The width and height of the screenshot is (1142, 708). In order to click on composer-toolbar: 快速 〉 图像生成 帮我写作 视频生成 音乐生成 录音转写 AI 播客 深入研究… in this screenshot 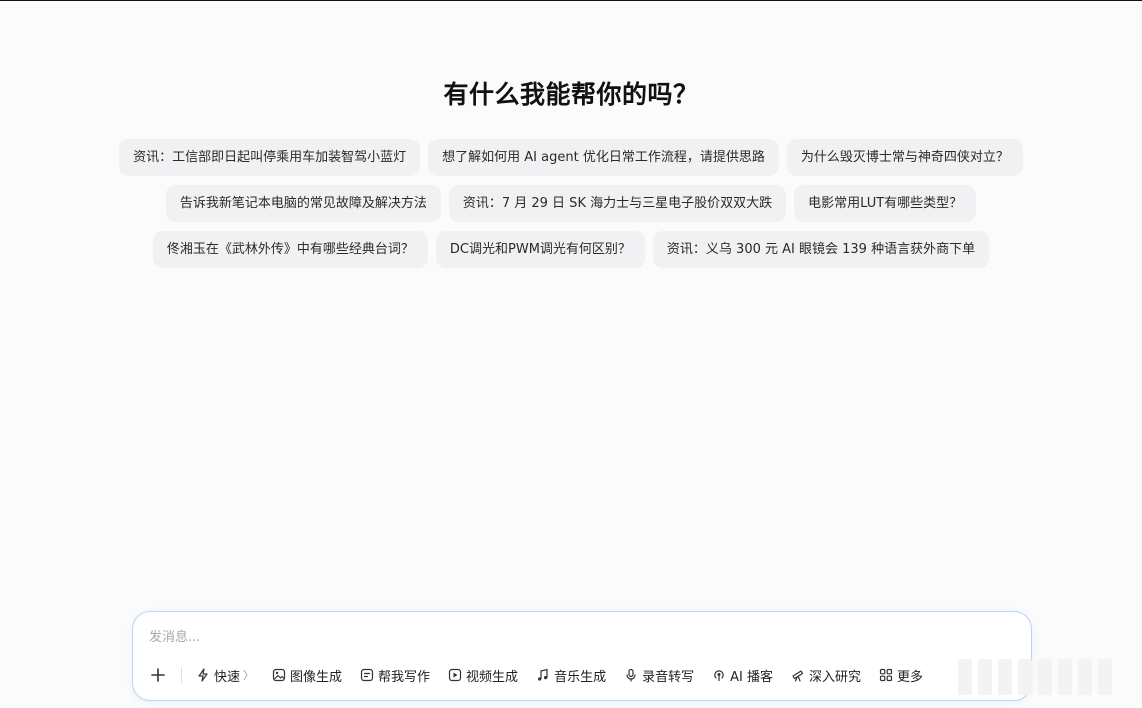, I will do `click(544, 675)`.